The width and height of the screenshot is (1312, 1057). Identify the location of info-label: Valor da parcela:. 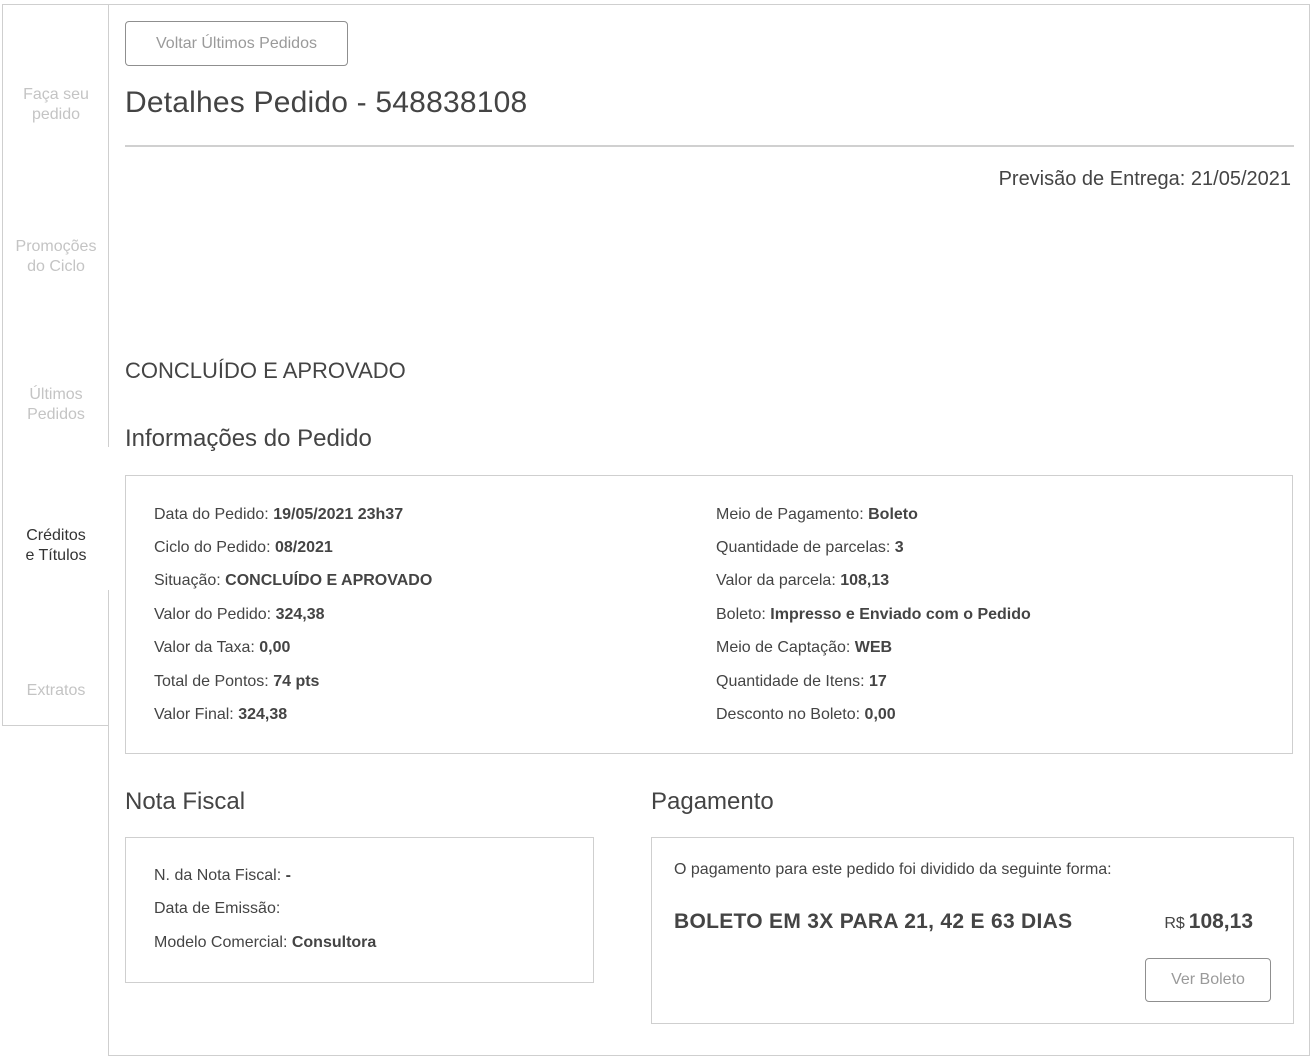
(776, 580).